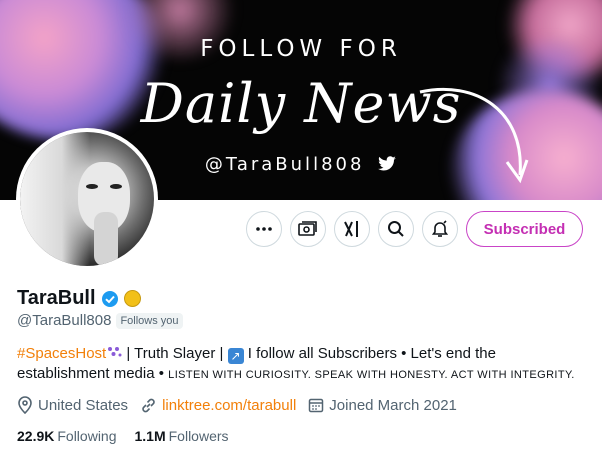 The width and height of the screenshot is (602, 454). I want to click on search-button, so click(396, 229).